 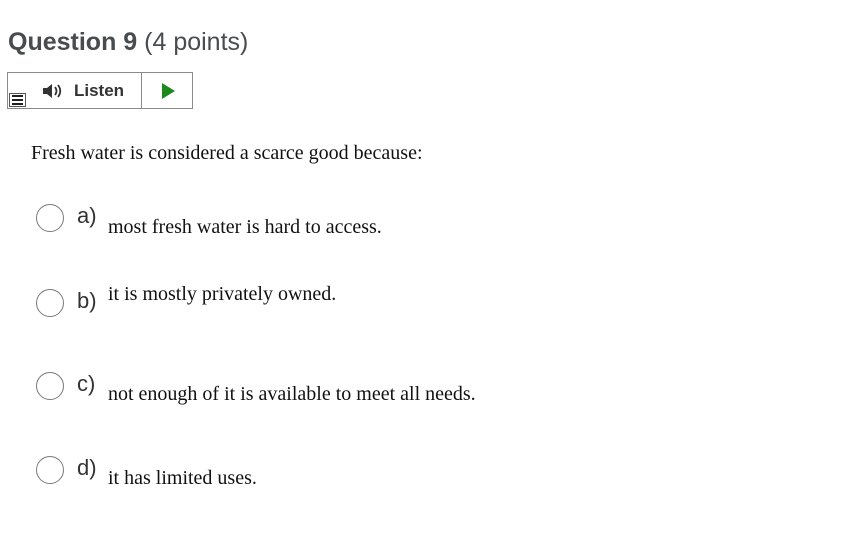 I want to click on answer-option-b: b) it is mostly privately owned., so click(x=316, y=306).